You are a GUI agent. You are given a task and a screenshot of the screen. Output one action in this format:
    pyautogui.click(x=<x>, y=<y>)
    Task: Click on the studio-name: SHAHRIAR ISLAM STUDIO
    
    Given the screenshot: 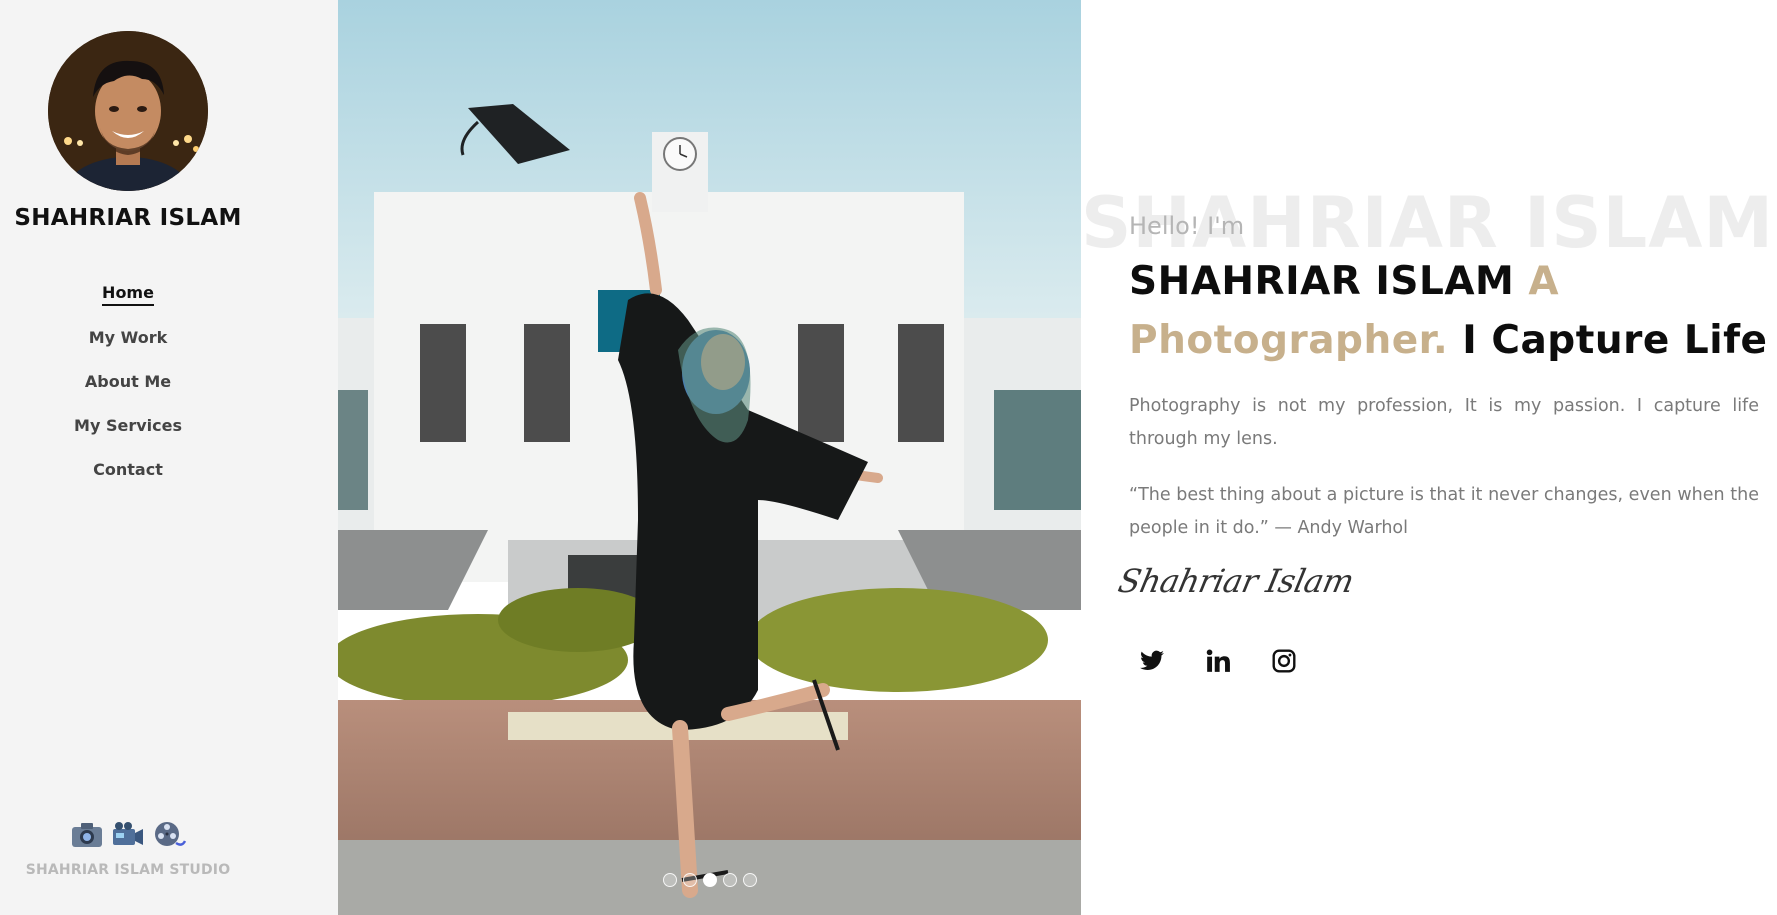 What is the action you would take?
    pyautogui.click(x=128, y=870)
    